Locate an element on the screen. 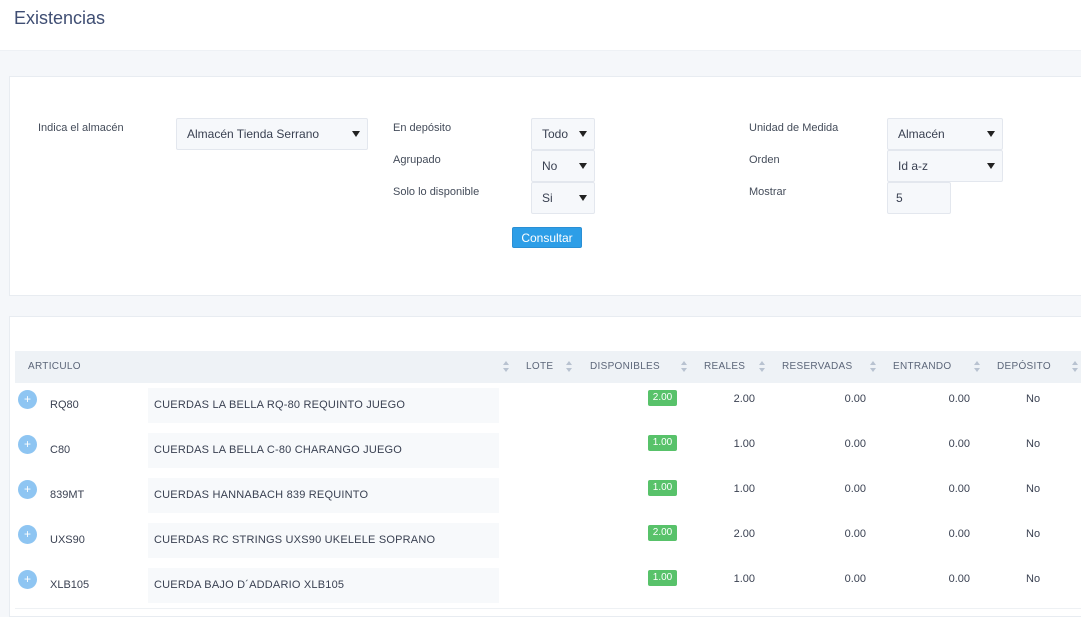 This screenshot has width=1081, height=617. article-code: 839MT is located at coordinates (67, 495).